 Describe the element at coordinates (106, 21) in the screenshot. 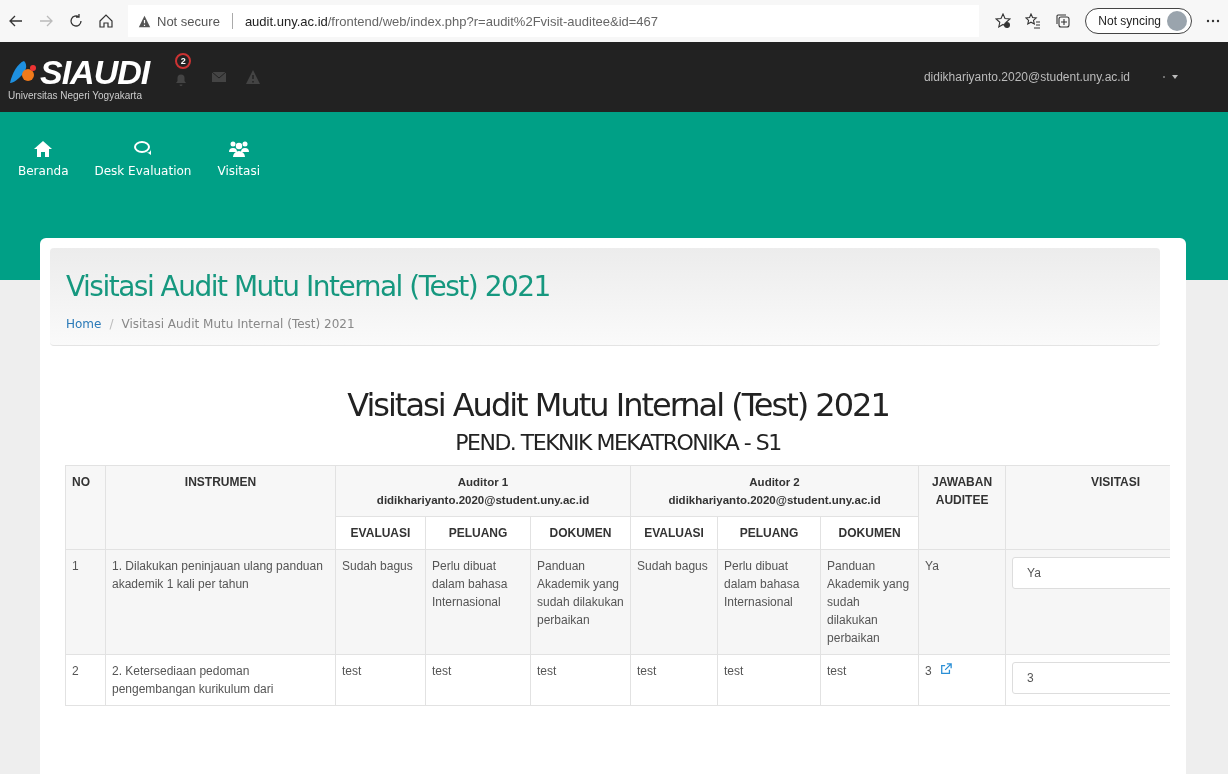

I see `home-icon` at that location.